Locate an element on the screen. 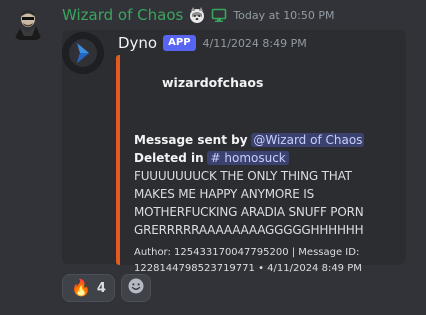 The height and width of the screenshot is (315, 426). user-mention: @Wizard of Chaos is located at coordinates (308, 140).